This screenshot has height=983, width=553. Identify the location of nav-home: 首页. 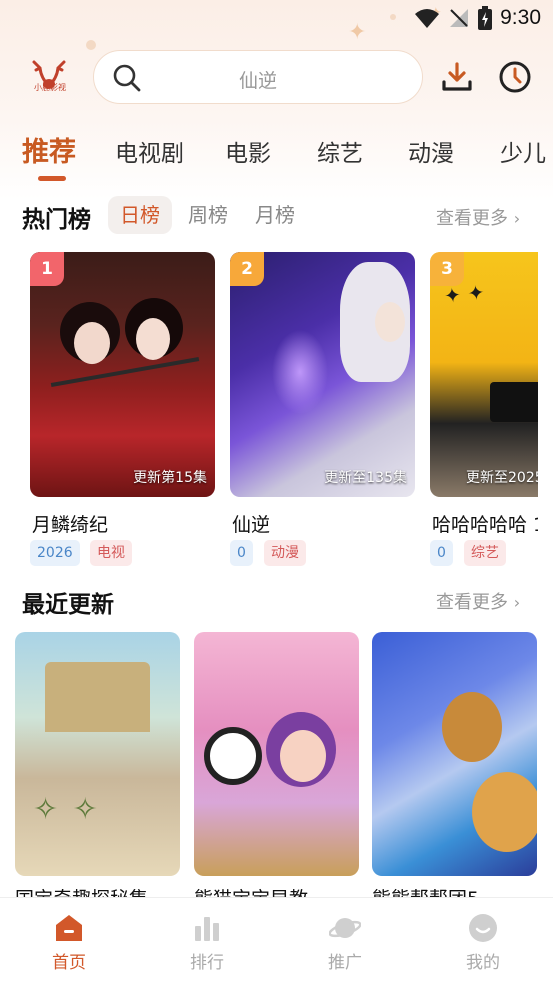
(69, 940).